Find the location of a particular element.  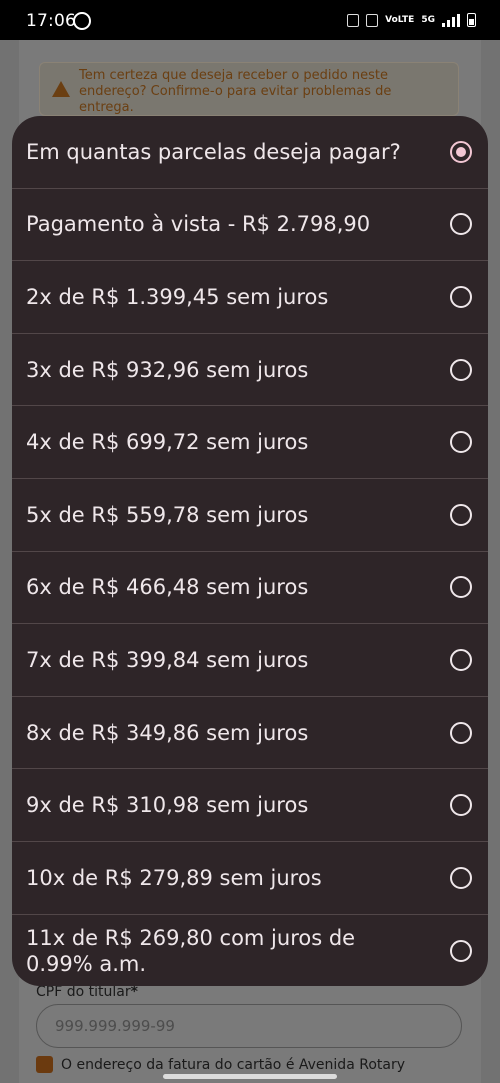

cpf-input: 999.999.999-99 is located at coordinates (249, 1026).